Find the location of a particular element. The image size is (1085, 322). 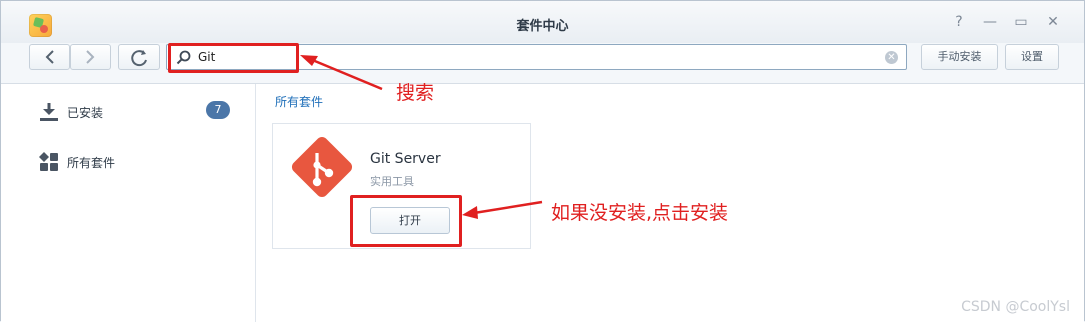

installed-count-badge: 7 is located at coordinates (218, 110).